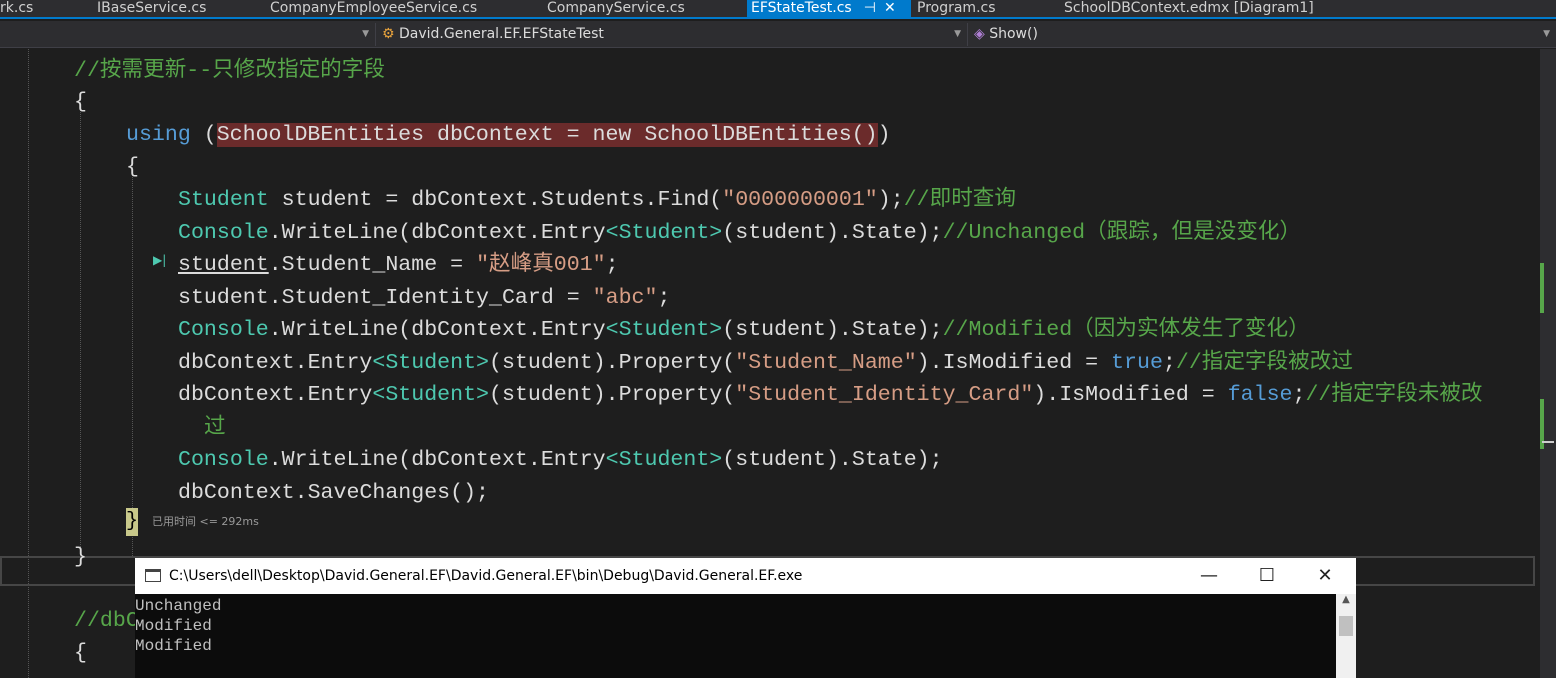 The image size is (1556, 678). What do you see at coordinates (1346, 599) in the screenshot?
I see `scroll-up-icon: ▲` at bounding box center [1346, 599].